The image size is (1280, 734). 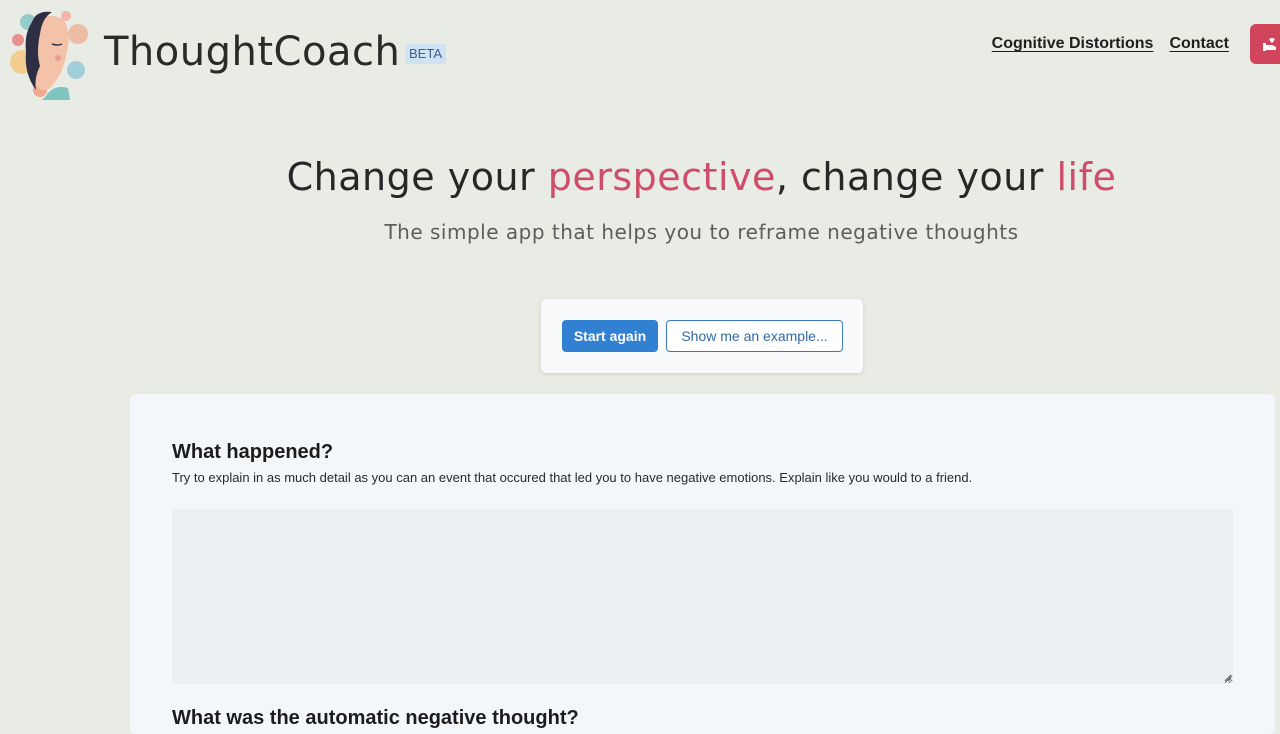 I want to click on top-nav: Cognitive Distortions Contact, so click(x=1110, y=44).